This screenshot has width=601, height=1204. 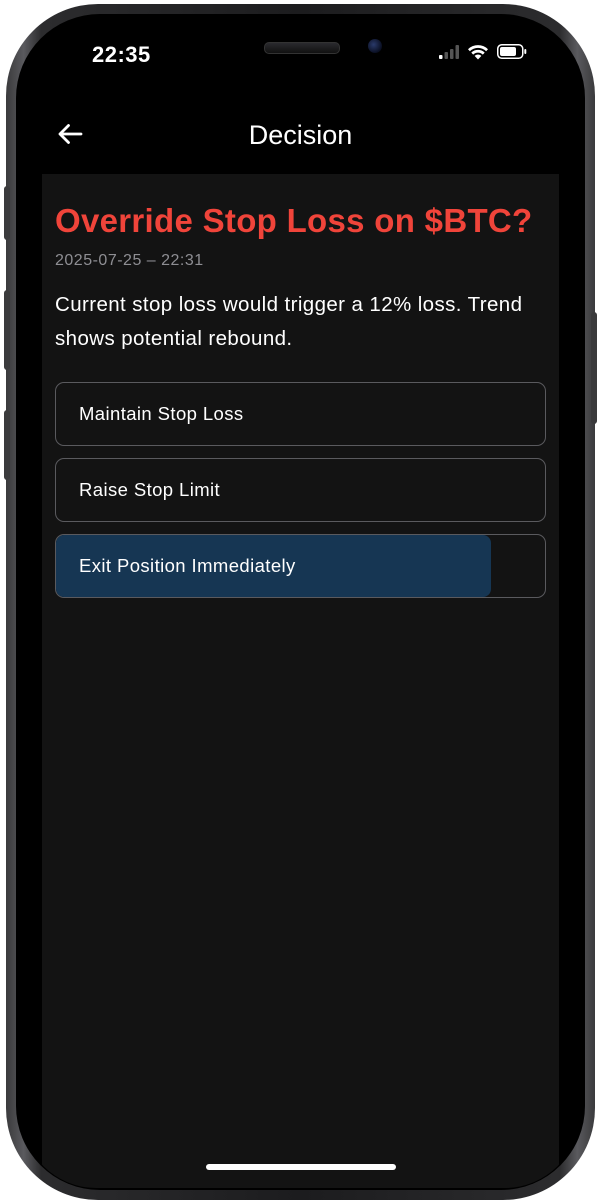 I want to click on status-time: 22:35, so click(x=121, y=54).